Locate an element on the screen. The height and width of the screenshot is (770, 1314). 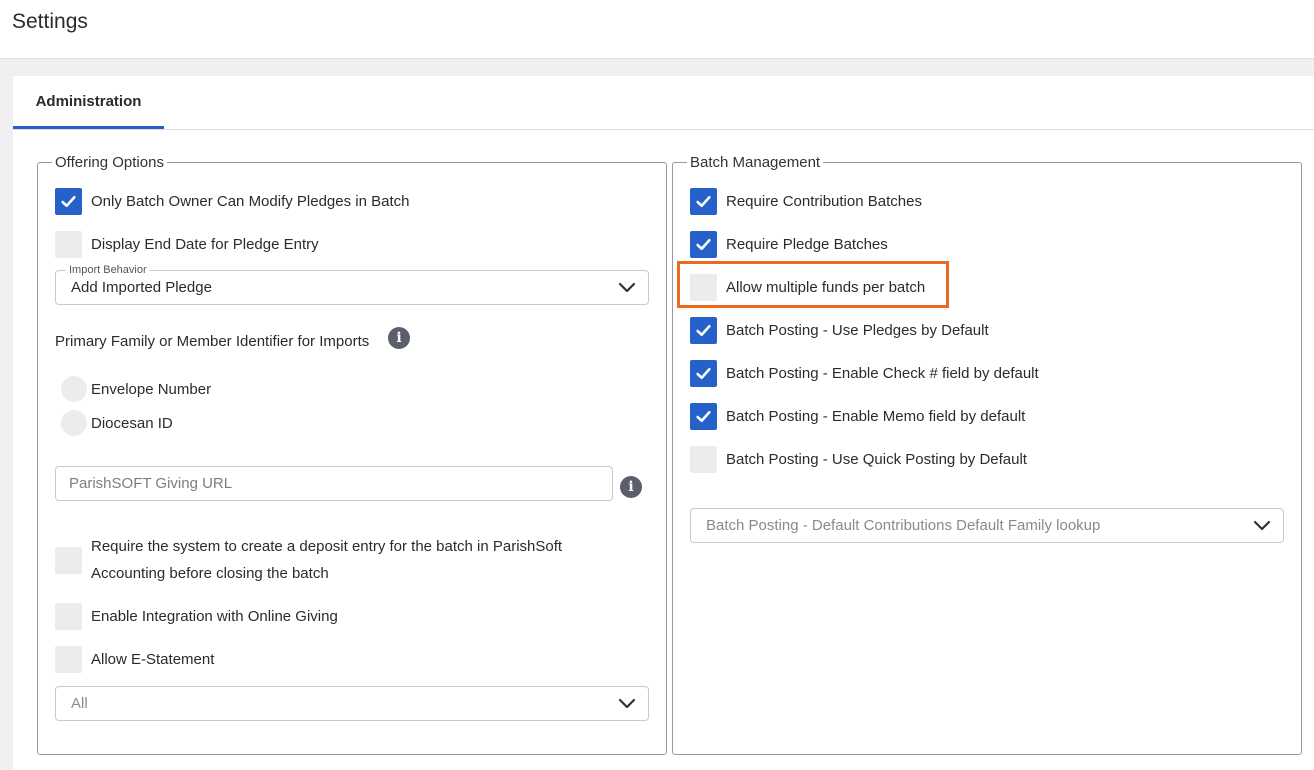
giving-url-input is located at coordinates (334, 483).